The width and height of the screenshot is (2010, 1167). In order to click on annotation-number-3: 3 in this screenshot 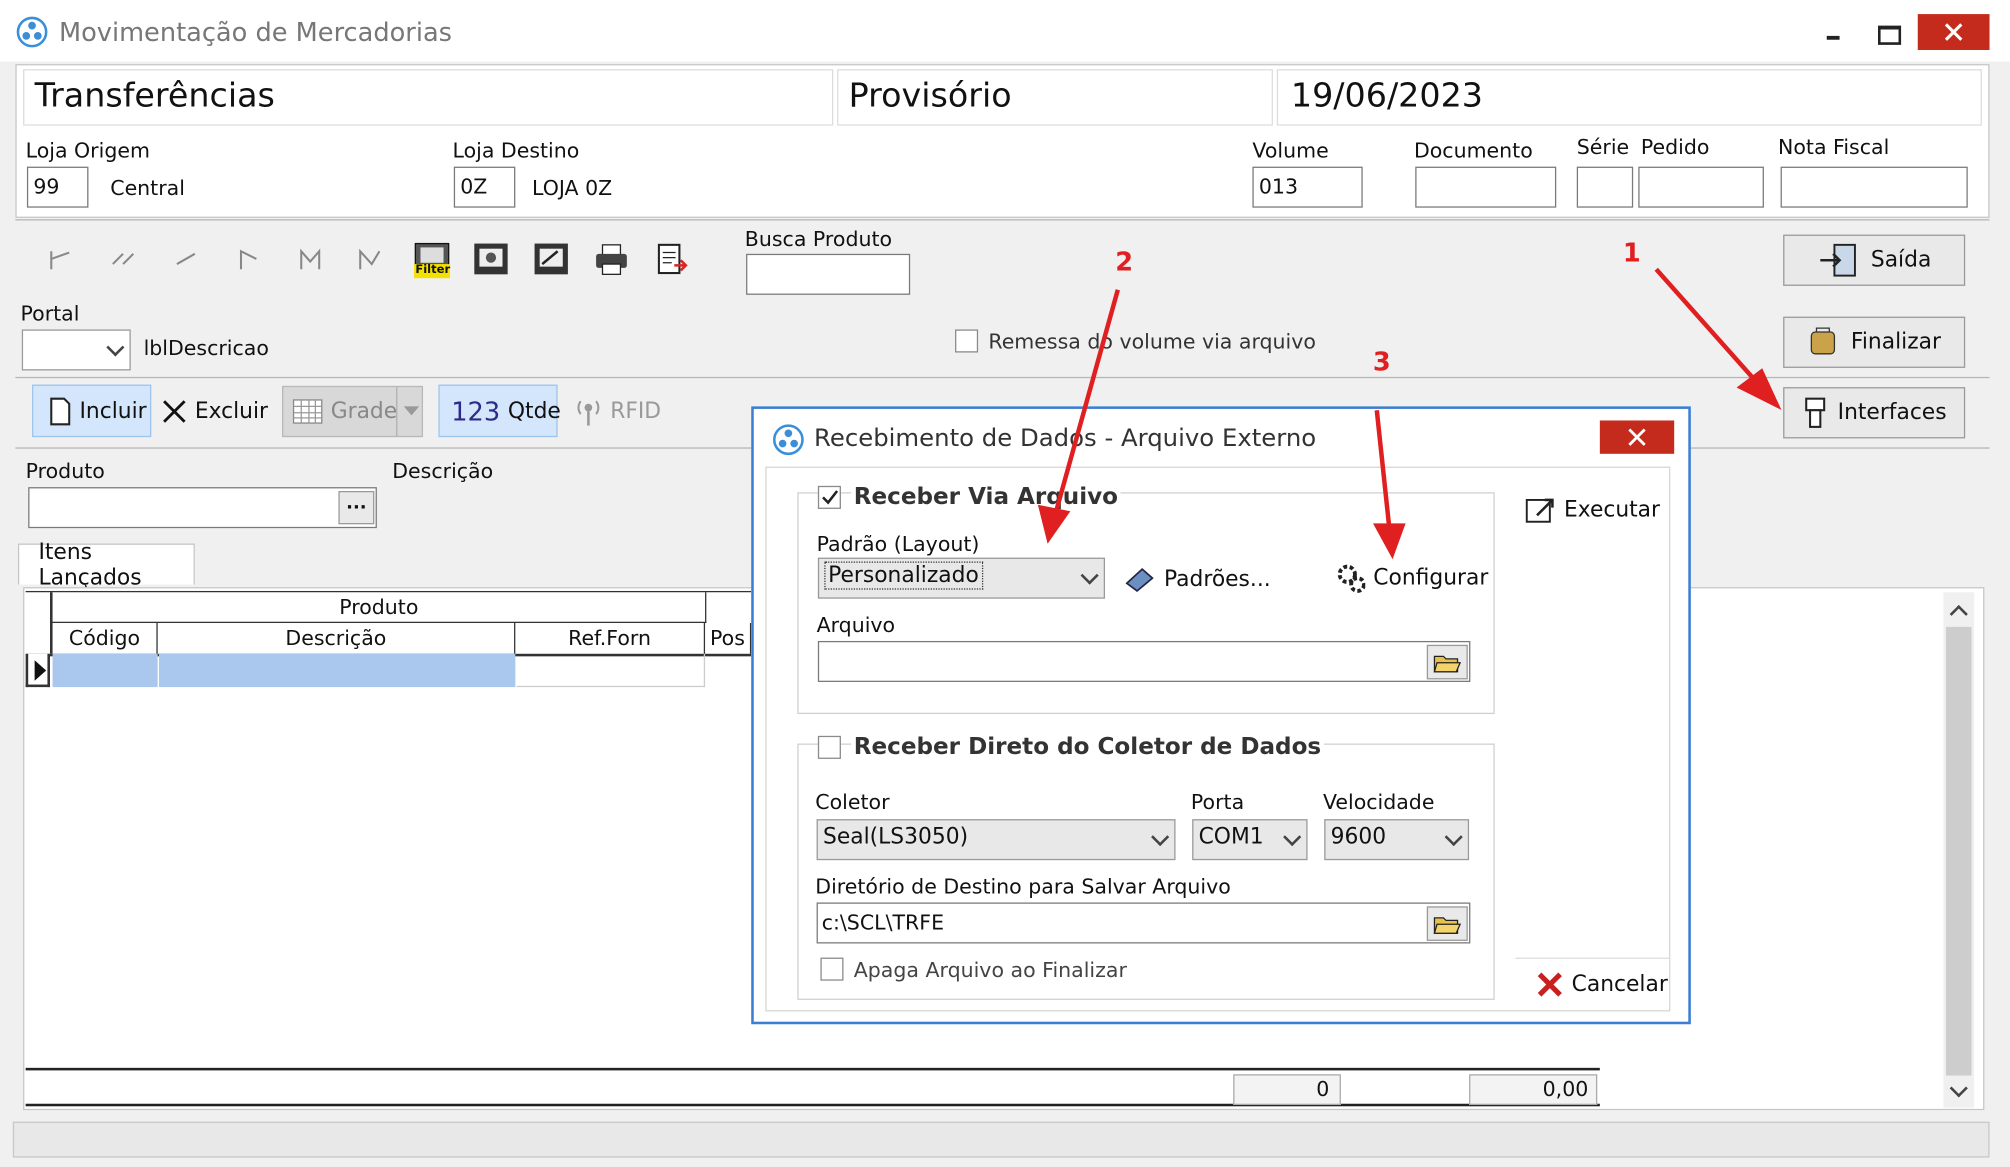, I will do `click(1381, 361)`.